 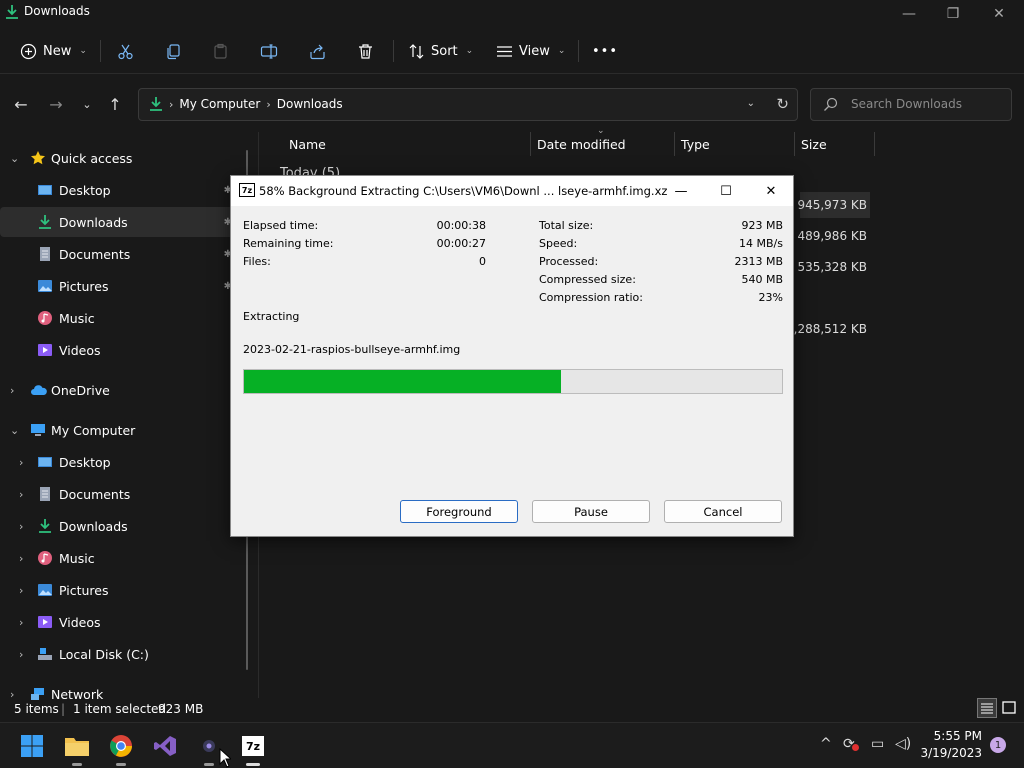 What do you see at coordinates (1009, 708) in the screenshot?
I see `tiles-view-button` at bounding box center [1009, 708].